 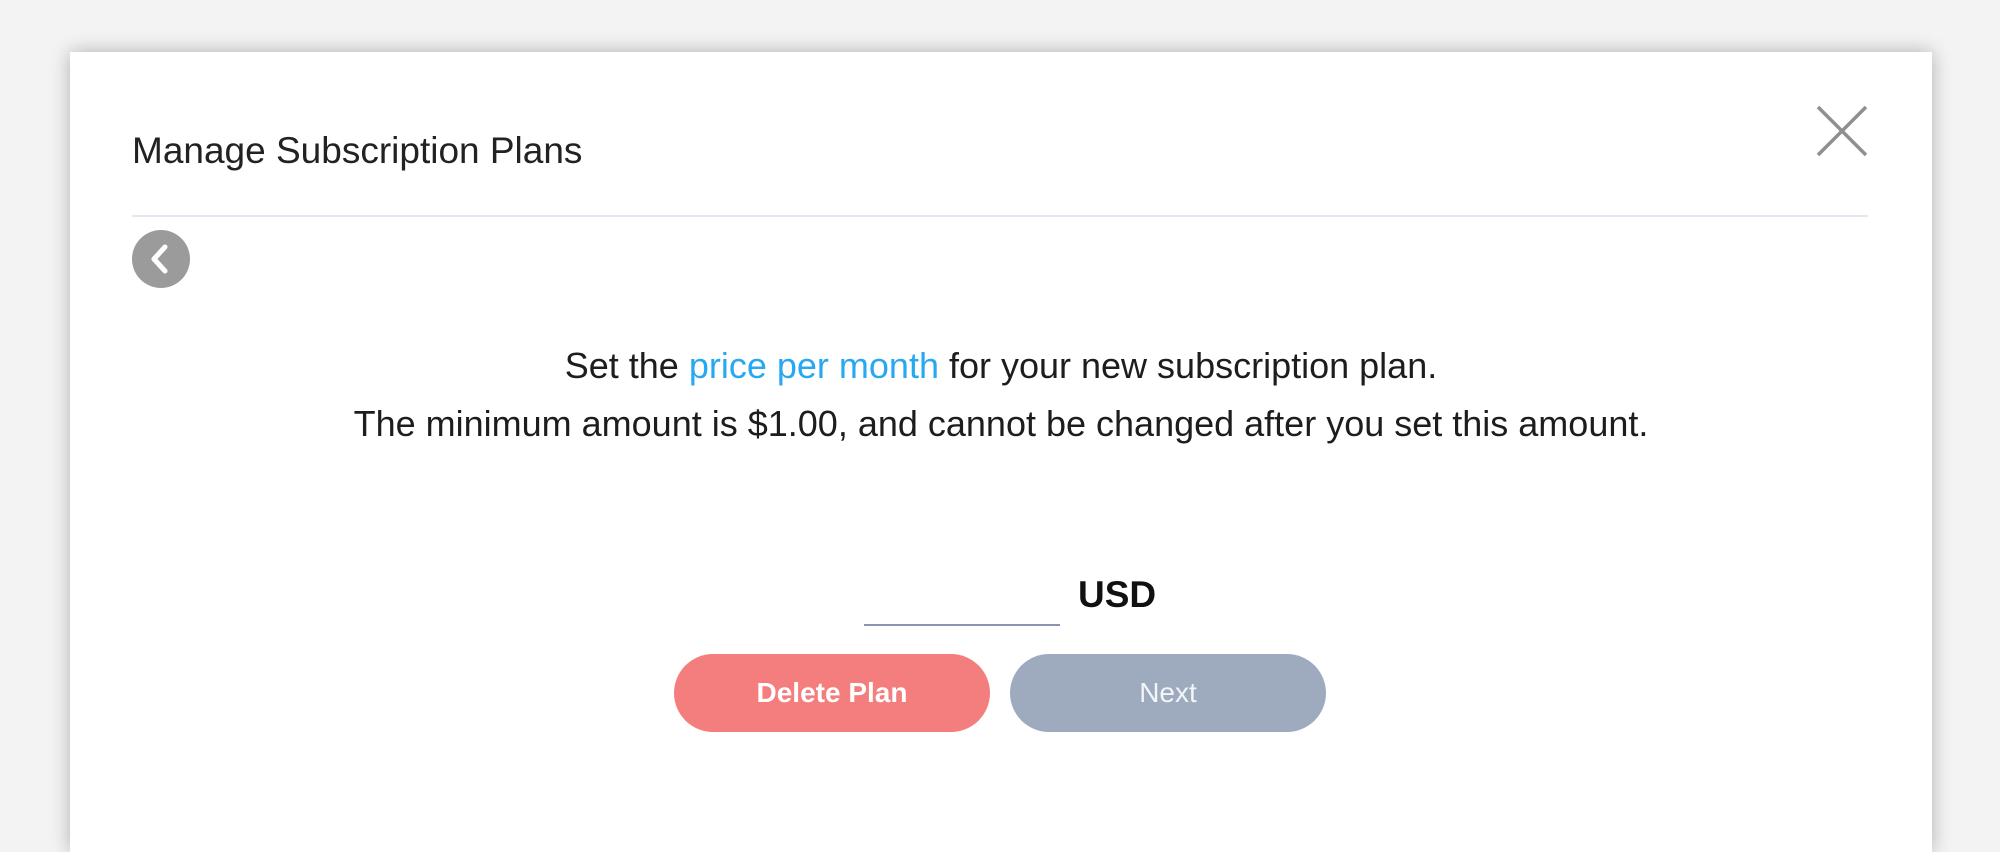 What do you see at coordinates (832, 693) in the screenshot?
I see `delete-plan-button: Delete Plan` at bounding box center [832, 693].